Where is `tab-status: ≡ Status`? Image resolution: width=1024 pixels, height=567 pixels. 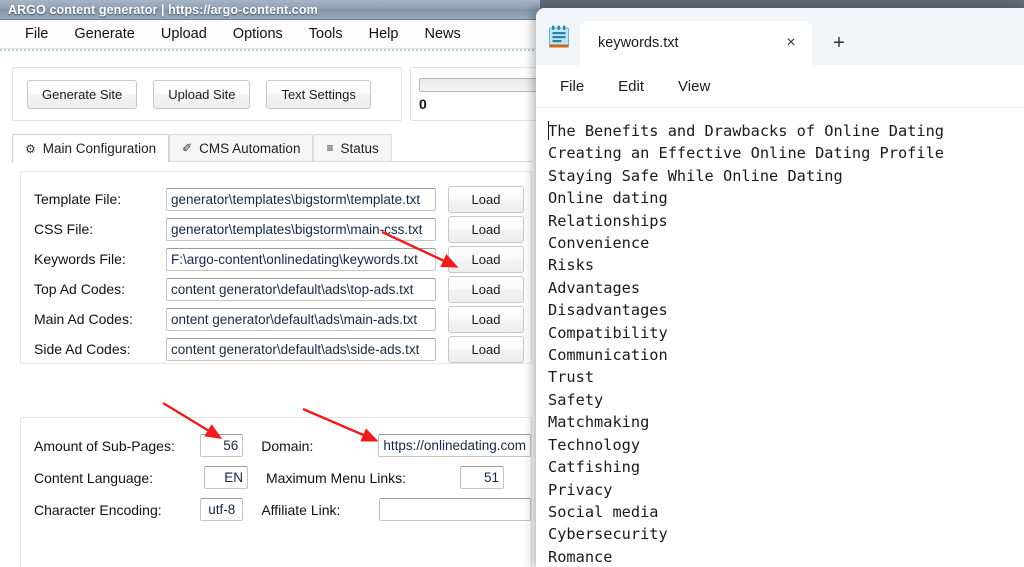 tab-status: ≡ Status is located at coordinates (352, 147).